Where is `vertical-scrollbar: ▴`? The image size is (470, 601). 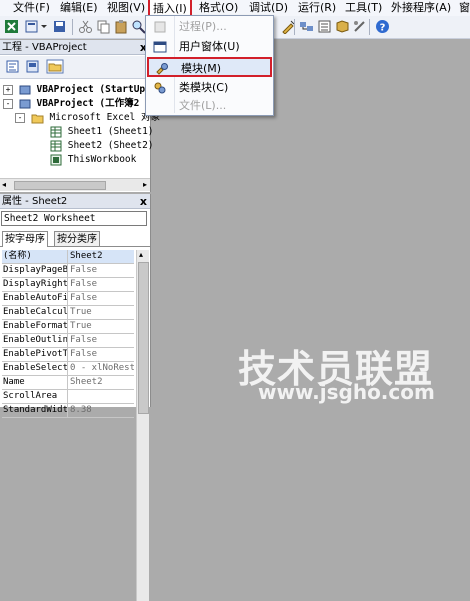
vertical-scrollbar: ▴ is located at coordinates (142, 425).